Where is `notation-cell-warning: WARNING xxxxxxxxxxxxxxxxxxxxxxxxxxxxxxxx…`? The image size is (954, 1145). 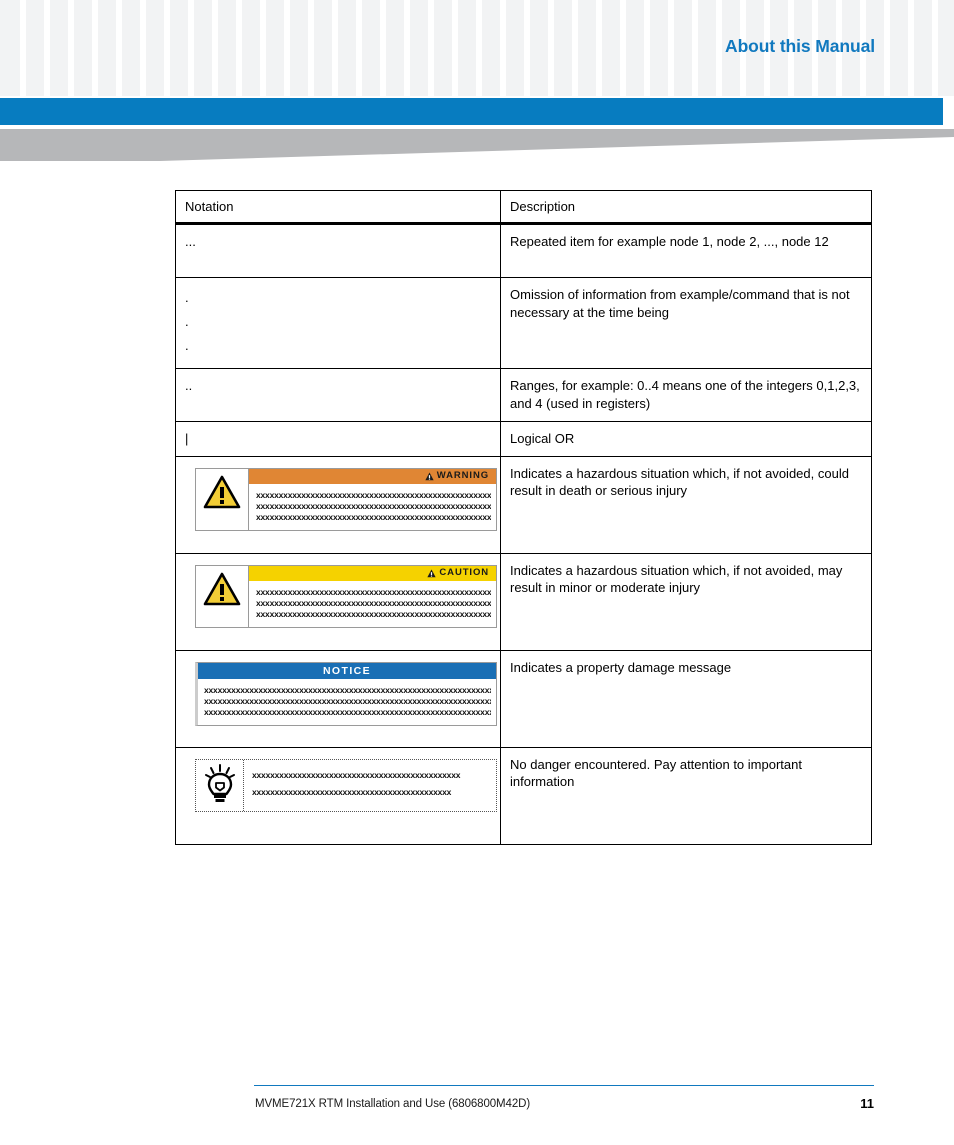 notation-cell-warning: WARNING xxxxxxxxxxxxxxxxxxxxxxxxxxxxxxxx… is located at coordinates (338, 504).